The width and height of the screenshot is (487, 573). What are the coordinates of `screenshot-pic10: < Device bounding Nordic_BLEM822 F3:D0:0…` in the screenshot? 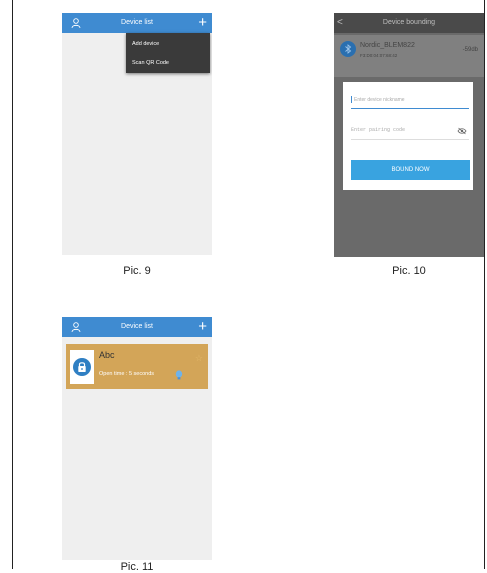 It's located at (409, 135).